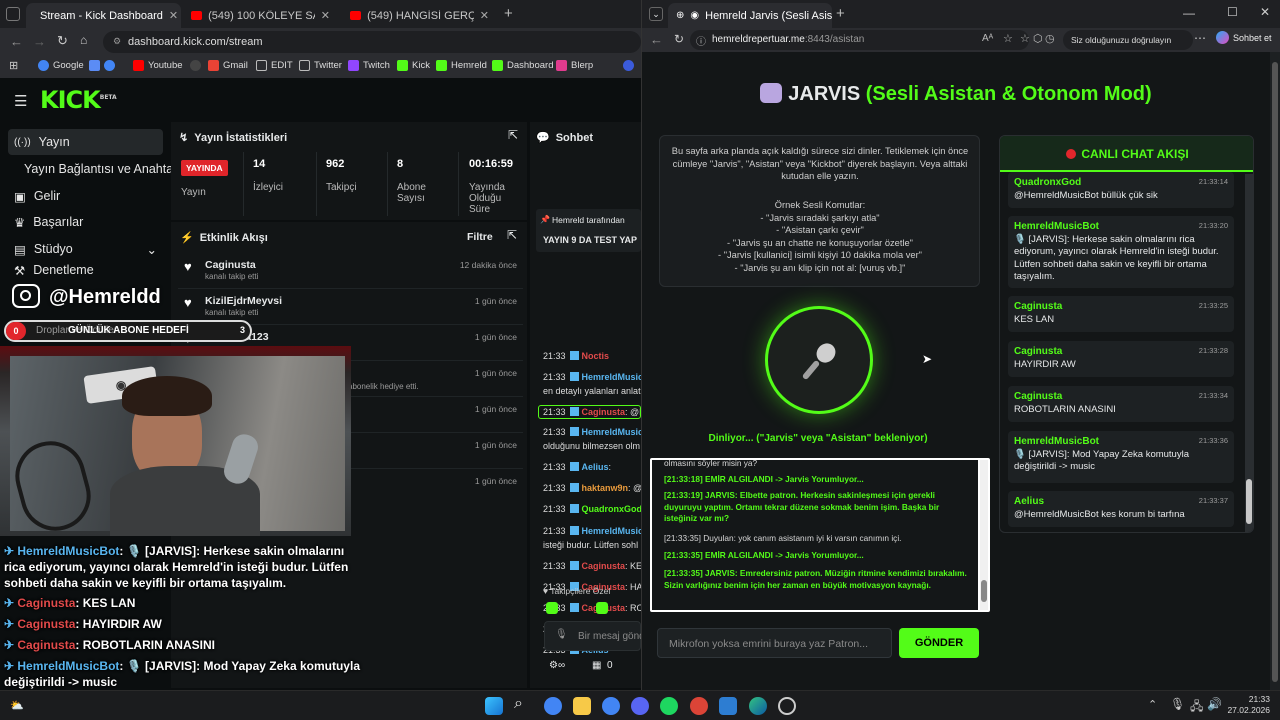 The width and height of the screenshot is (1280, 720). I want to click on favorite-star-icon: ☆, so click(1008, 38).